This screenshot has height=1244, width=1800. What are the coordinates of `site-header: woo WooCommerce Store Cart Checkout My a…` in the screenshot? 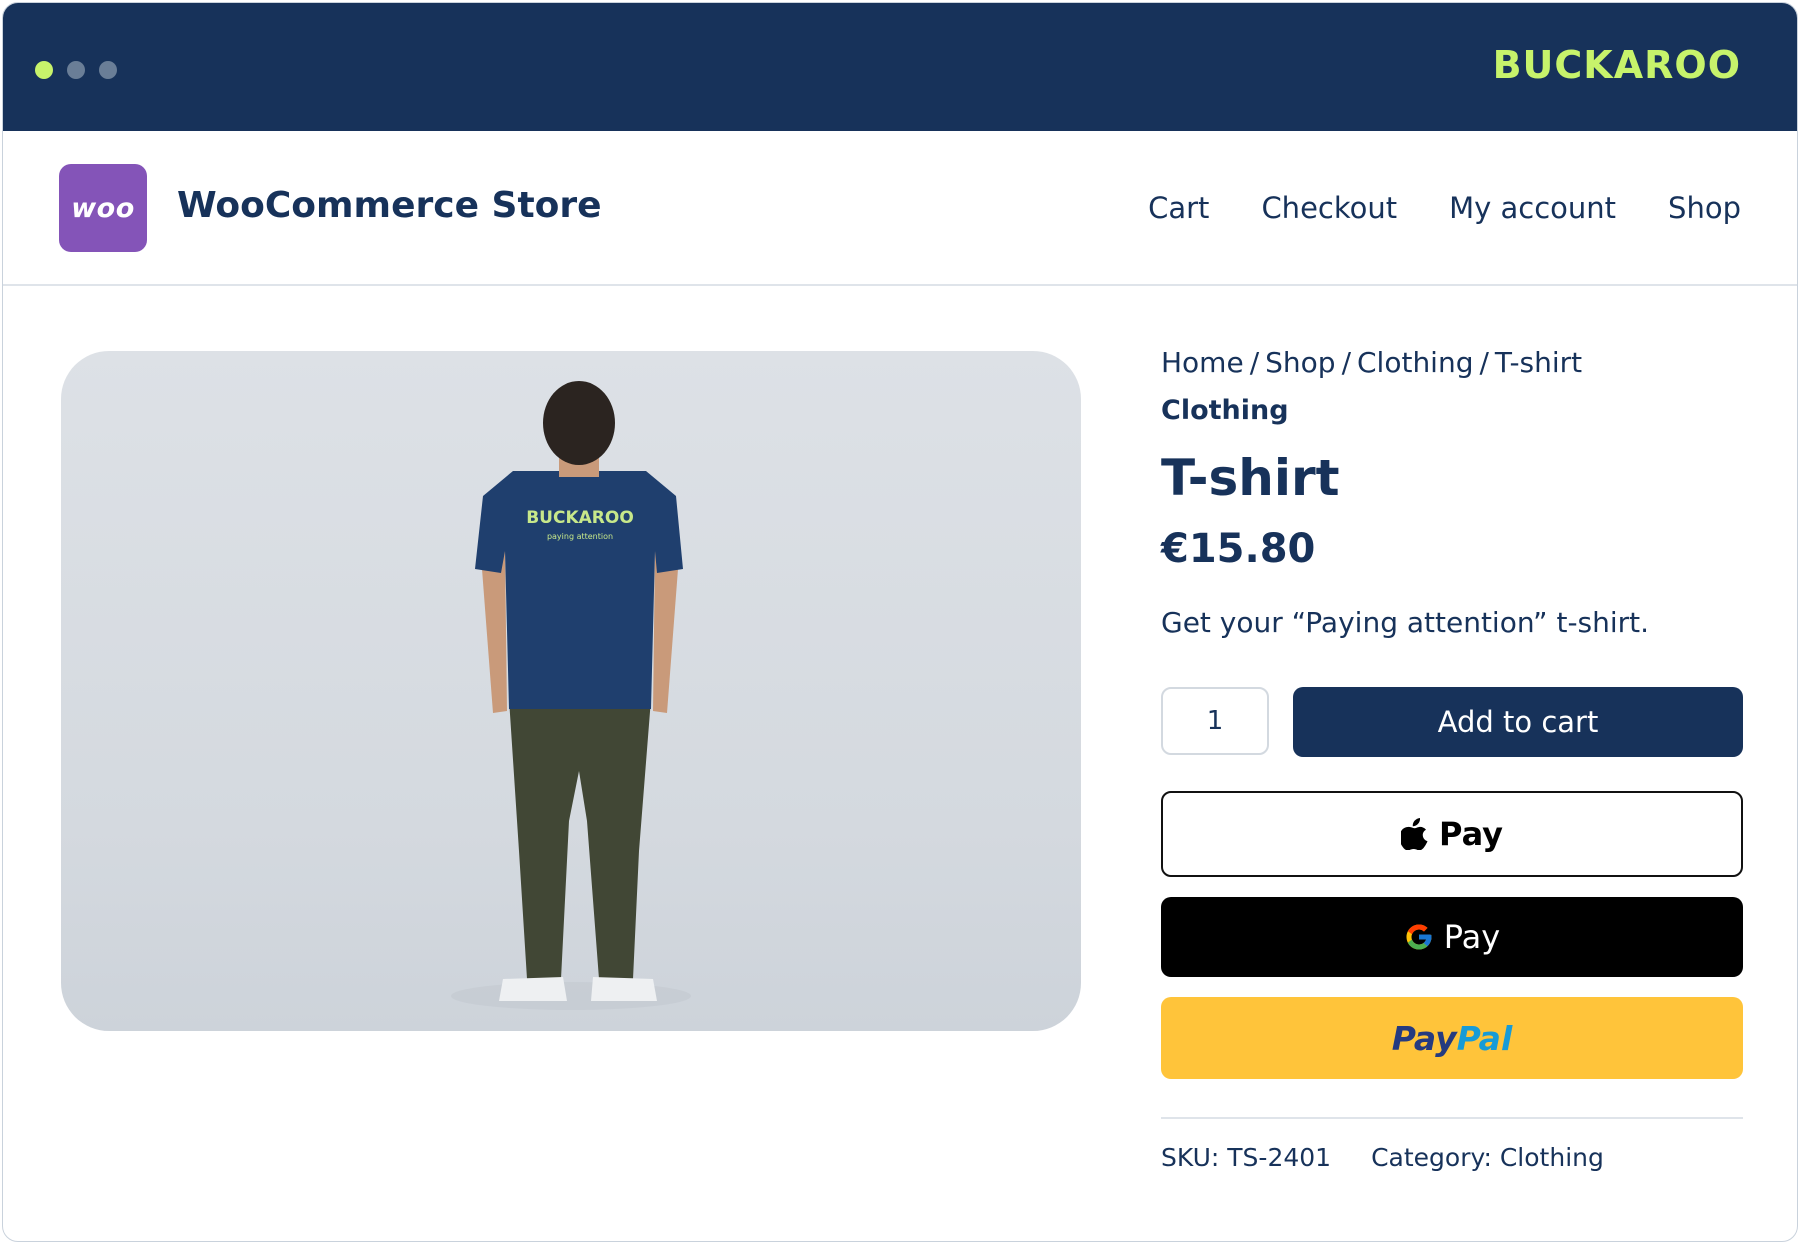 It's located at (900, 208).